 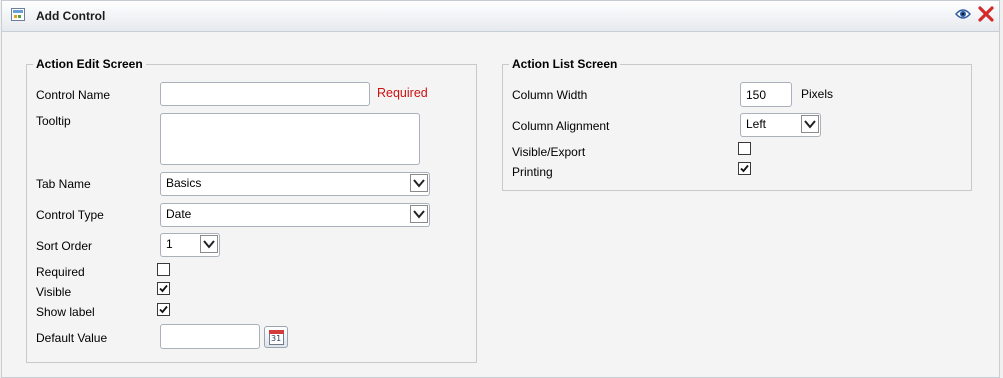 I want to click on close-icon, so click(x=986, y=14).